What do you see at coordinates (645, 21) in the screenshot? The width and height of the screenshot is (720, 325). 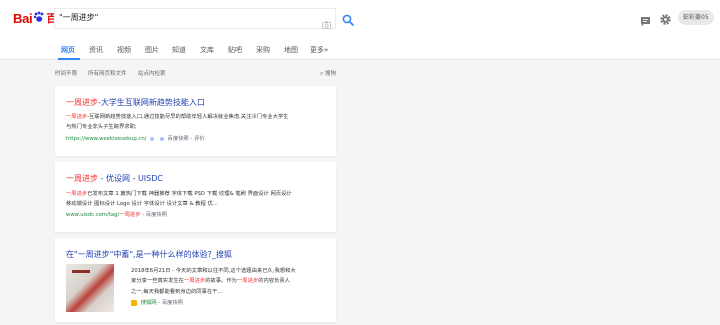 I see `message-icon` at bounding box center [645, 21].